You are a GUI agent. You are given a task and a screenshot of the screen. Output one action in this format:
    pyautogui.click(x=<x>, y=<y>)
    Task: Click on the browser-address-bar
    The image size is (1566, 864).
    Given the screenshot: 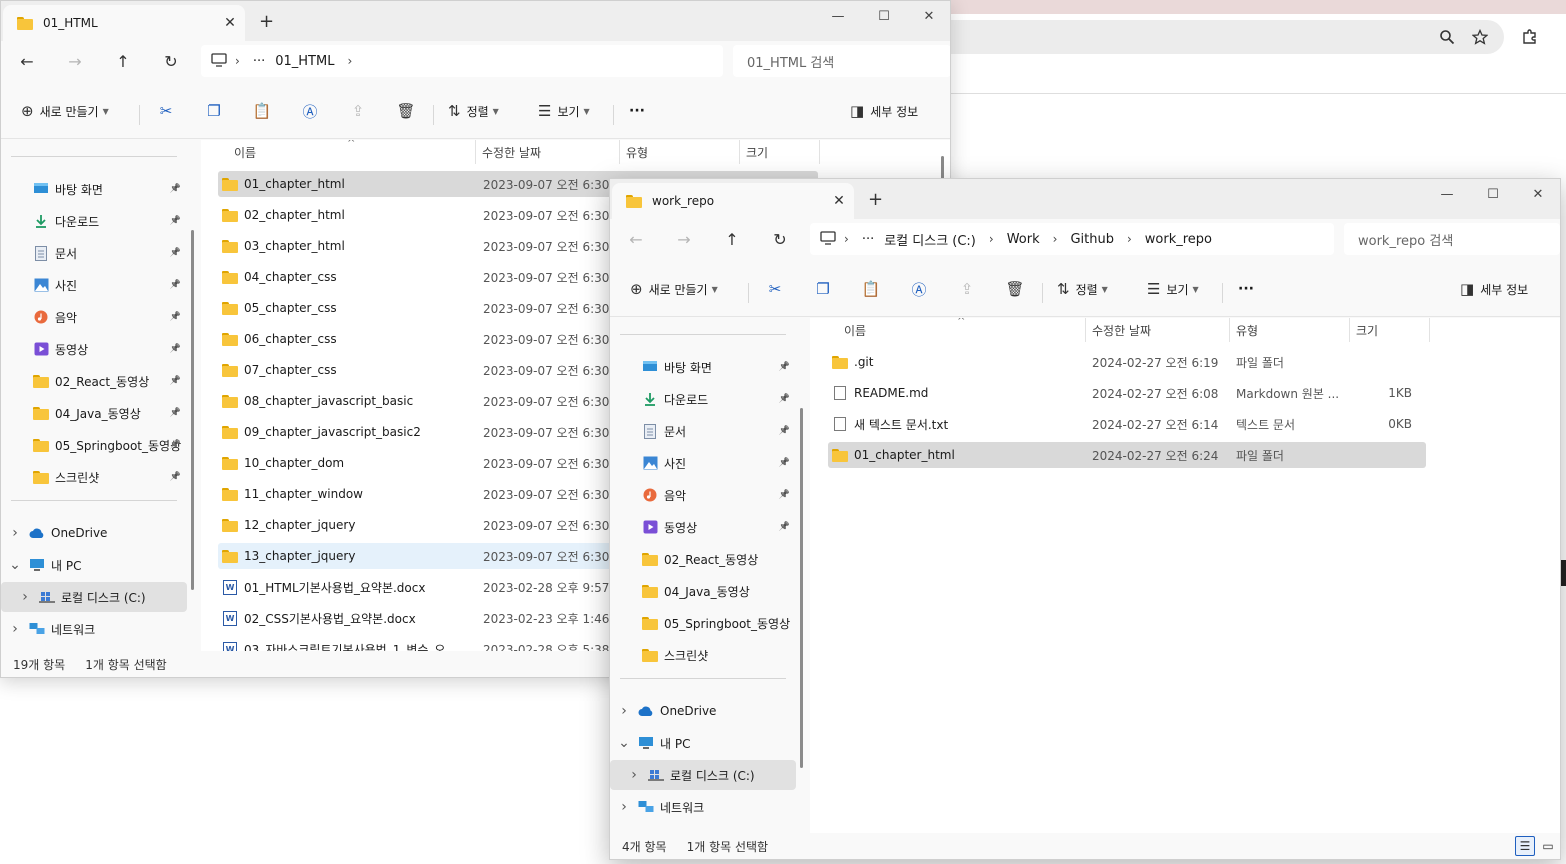 What is the action you would take?
    pyautogui.click(x=1222, y=37)
    